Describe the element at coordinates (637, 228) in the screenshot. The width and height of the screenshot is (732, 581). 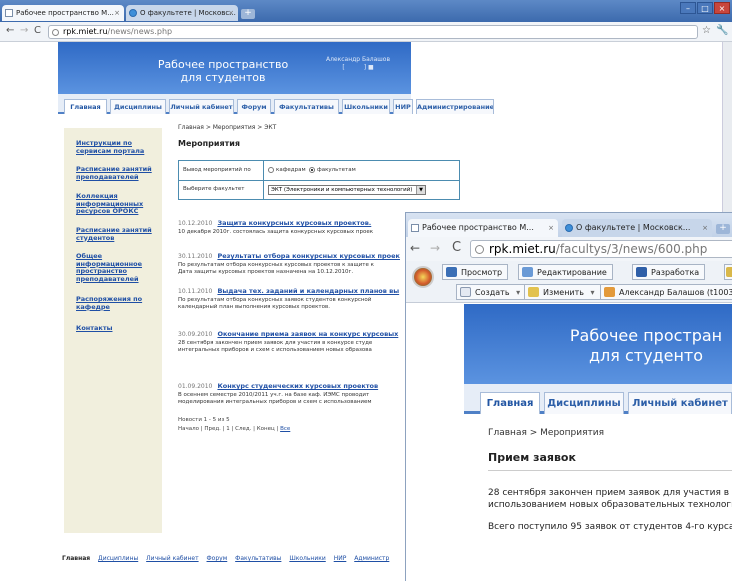
I see `tab-faculty: О факультете | Московск... ×` at that location.